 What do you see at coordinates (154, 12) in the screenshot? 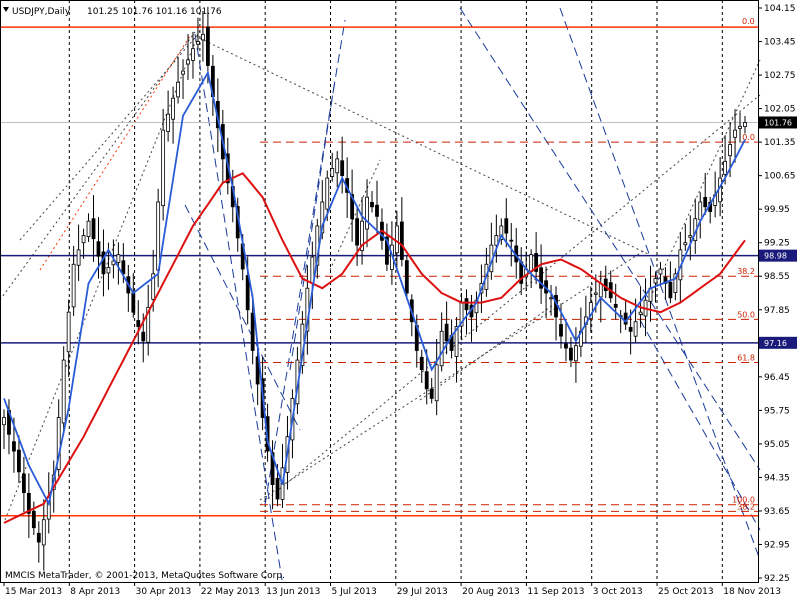
I see `ohlc-readout: 101.25 101.76 101.16 101.76` at bounding box center [154, 12].